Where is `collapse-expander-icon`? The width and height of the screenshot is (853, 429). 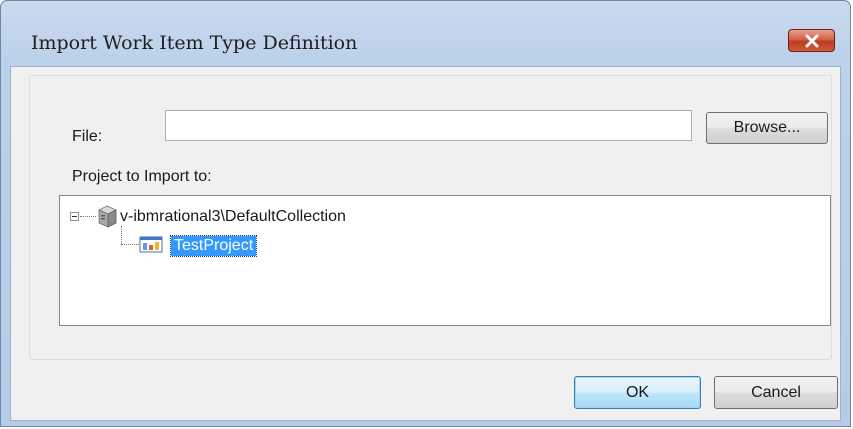
collapse-expander-icon is located at coordinates (74, 216).